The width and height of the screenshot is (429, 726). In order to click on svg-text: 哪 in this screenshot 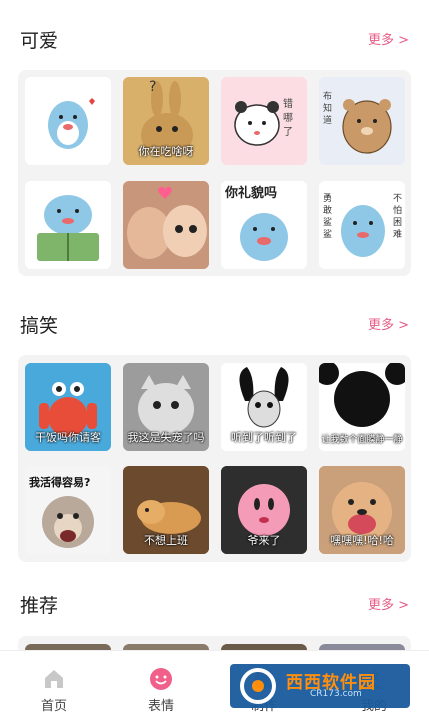, I will do `click(288, 118)`.